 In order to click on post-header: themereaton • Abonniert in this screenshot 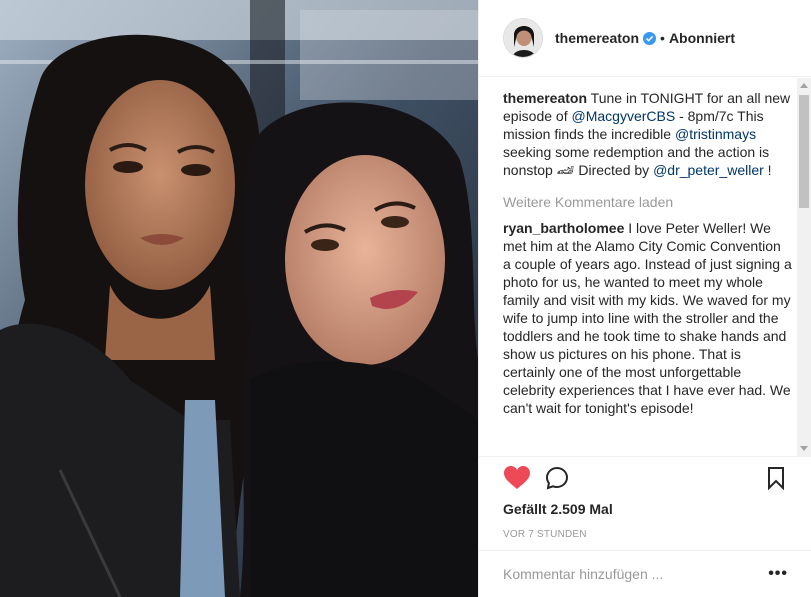, I will do `click(645, 38)`.